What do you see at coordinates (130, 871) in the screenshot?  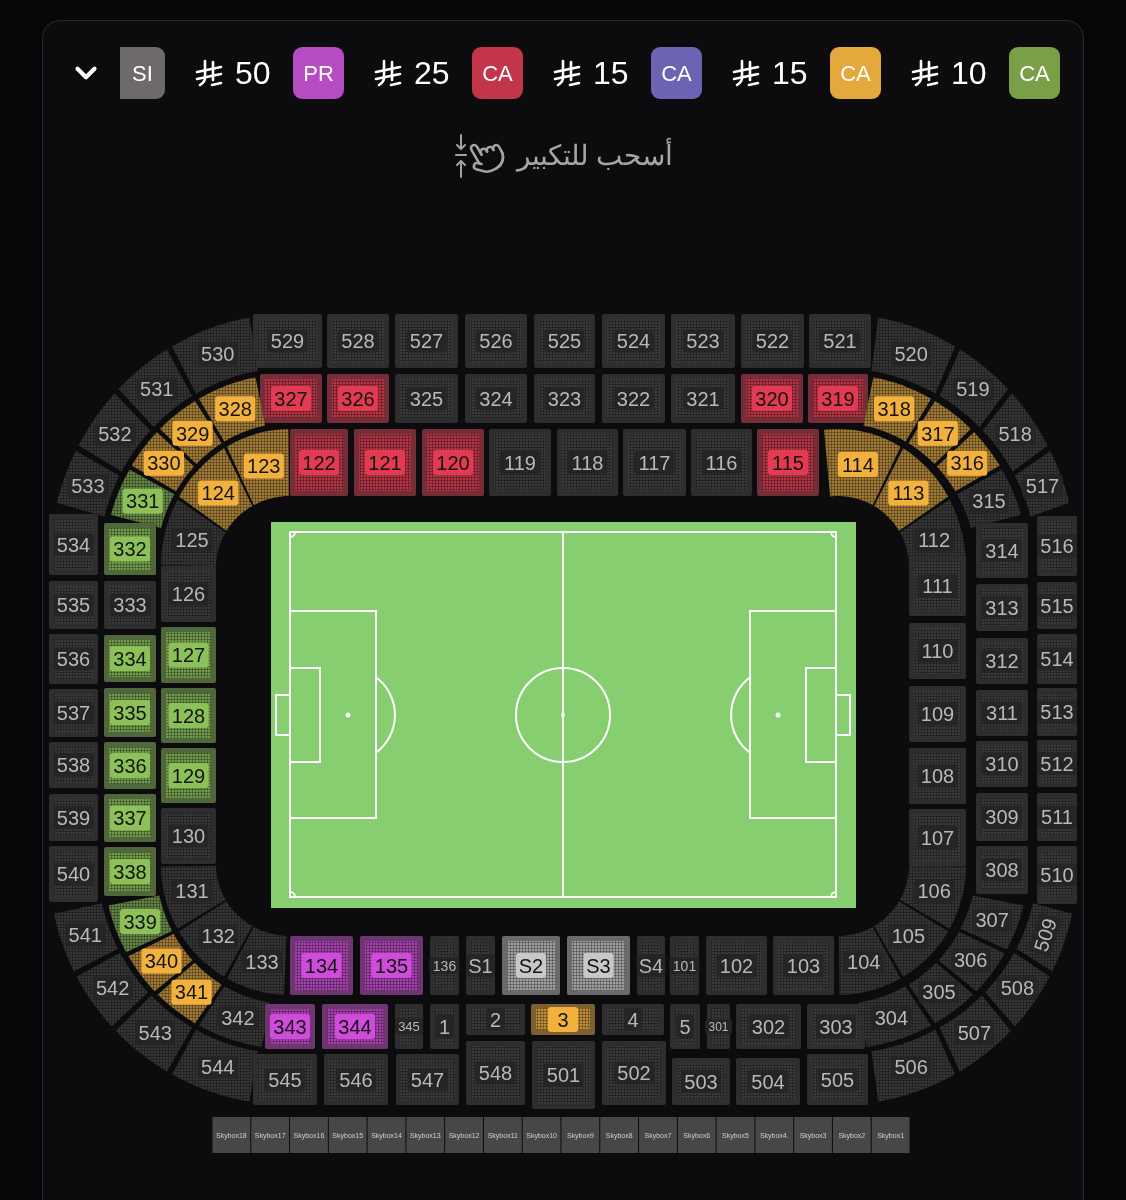 I see `seat-section: 338` at bounding box center [130, 871].